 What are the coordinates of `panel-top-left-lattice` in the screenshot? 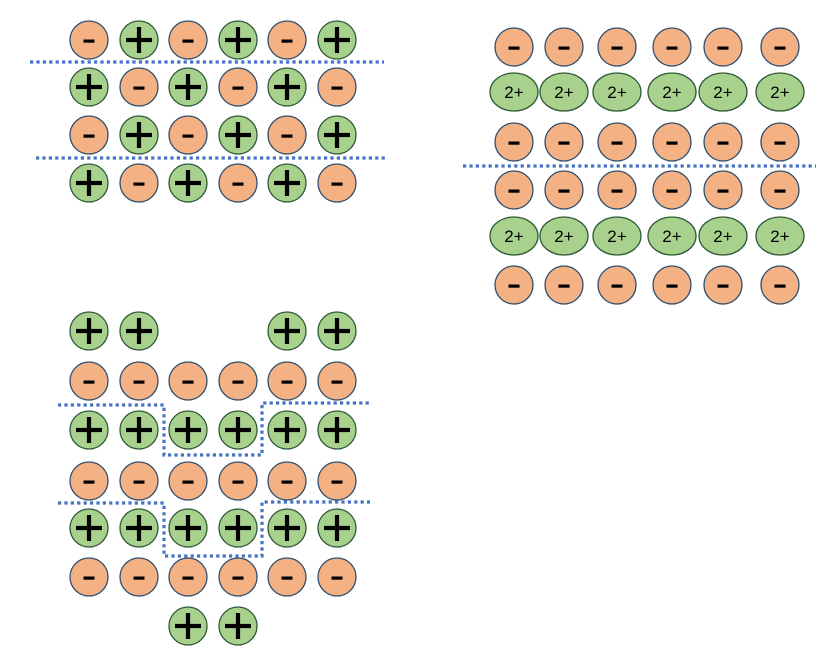 It's located at (213, 111).